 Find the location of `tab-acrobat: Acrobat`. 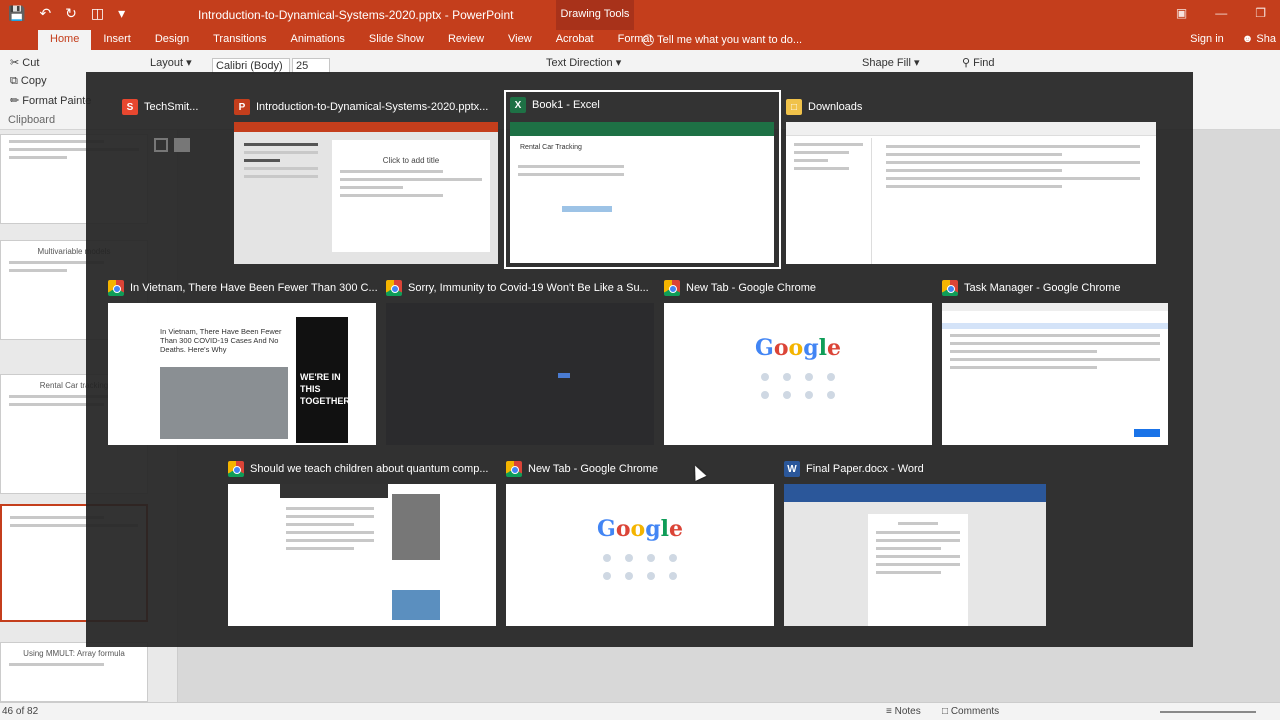

tab-acrobat: Acrobat is located at coordinates (575, 40).